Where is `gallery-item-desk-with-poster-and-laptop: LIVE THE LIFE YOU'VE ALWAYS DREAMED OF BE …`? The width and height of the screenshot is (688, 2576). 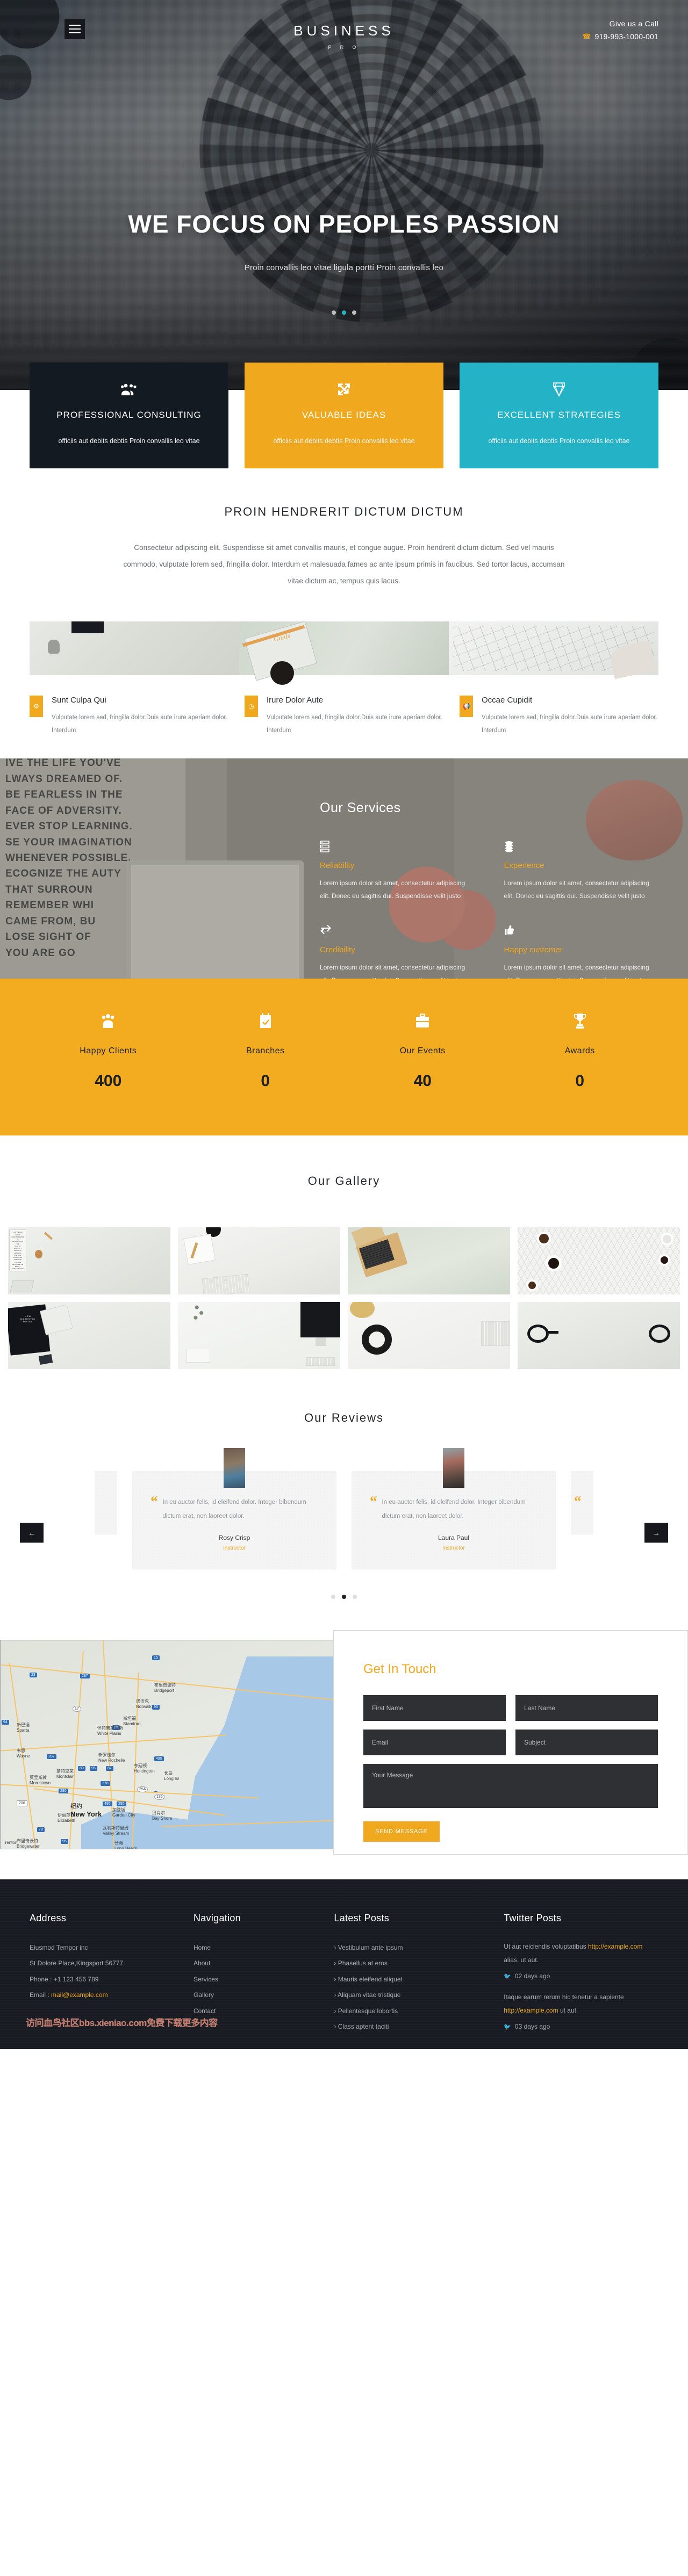
gallery-item-desk-with-poster-and-laptop: LIVE THE LIFE YOU'VE ALWAYS DREAMED OF BE … is located at coordinates (89, 1261).